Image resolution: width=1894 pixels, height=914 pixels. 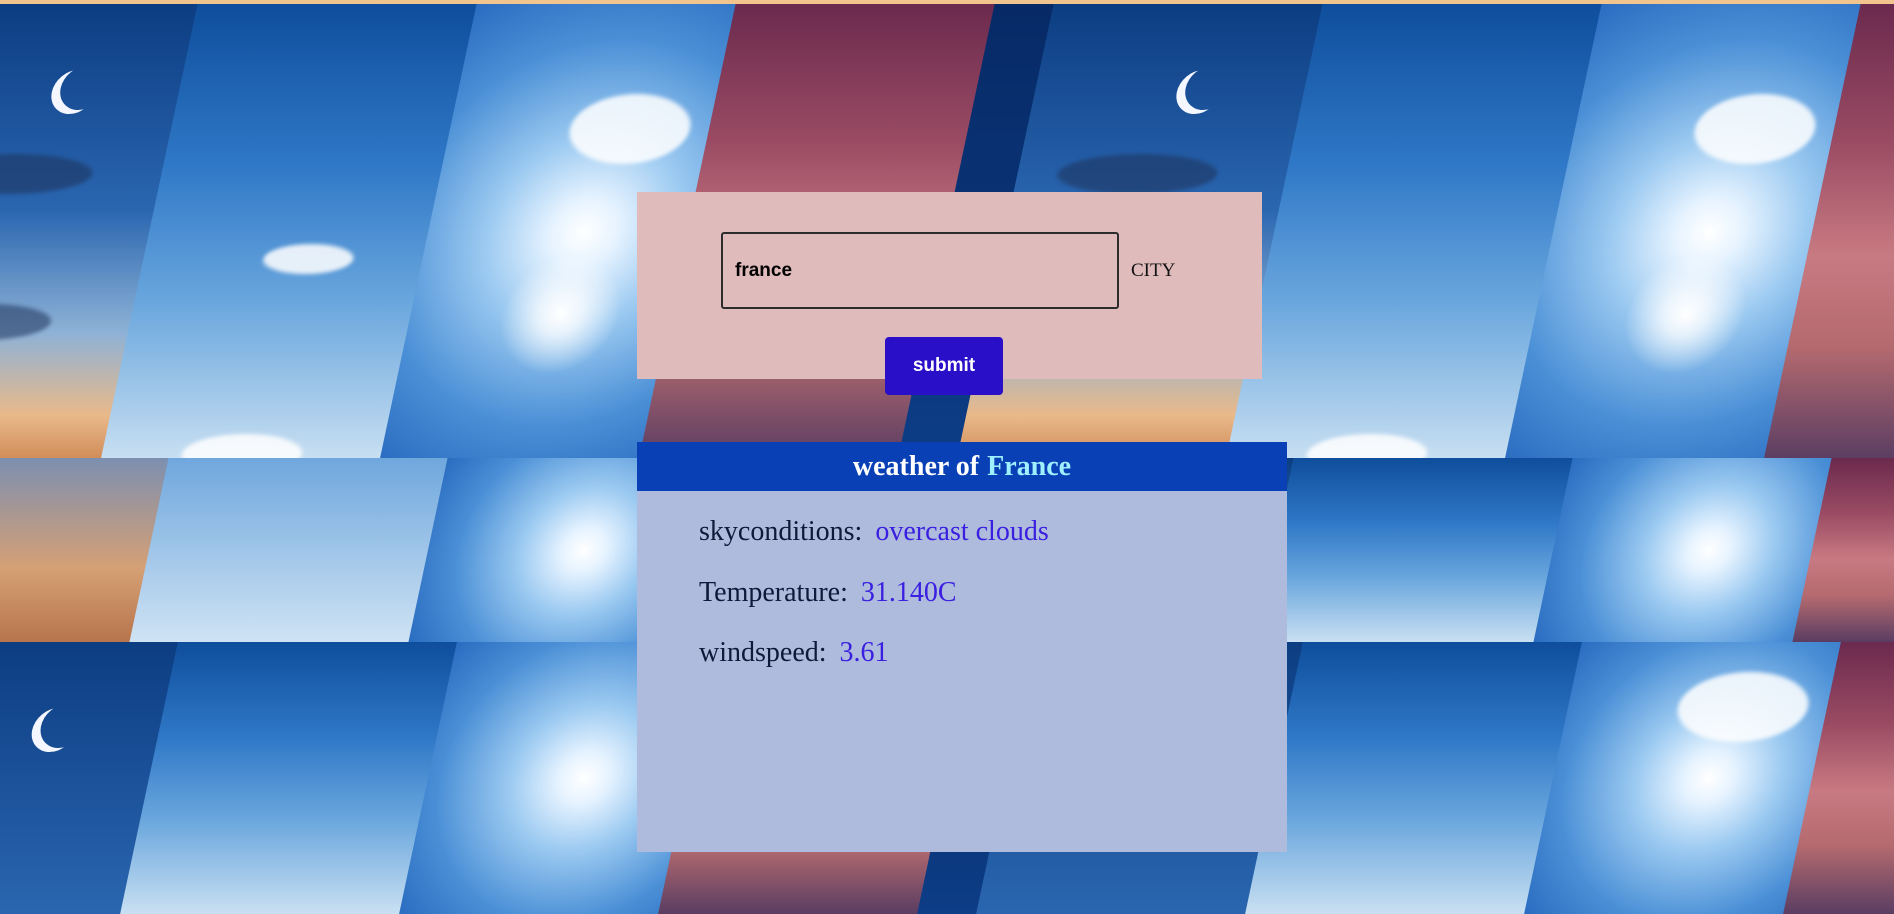 What do you see at coordinates (773, 592) in the screenshot?
I see `temperature-label: Temperature:` at bounding box center [773, 592].